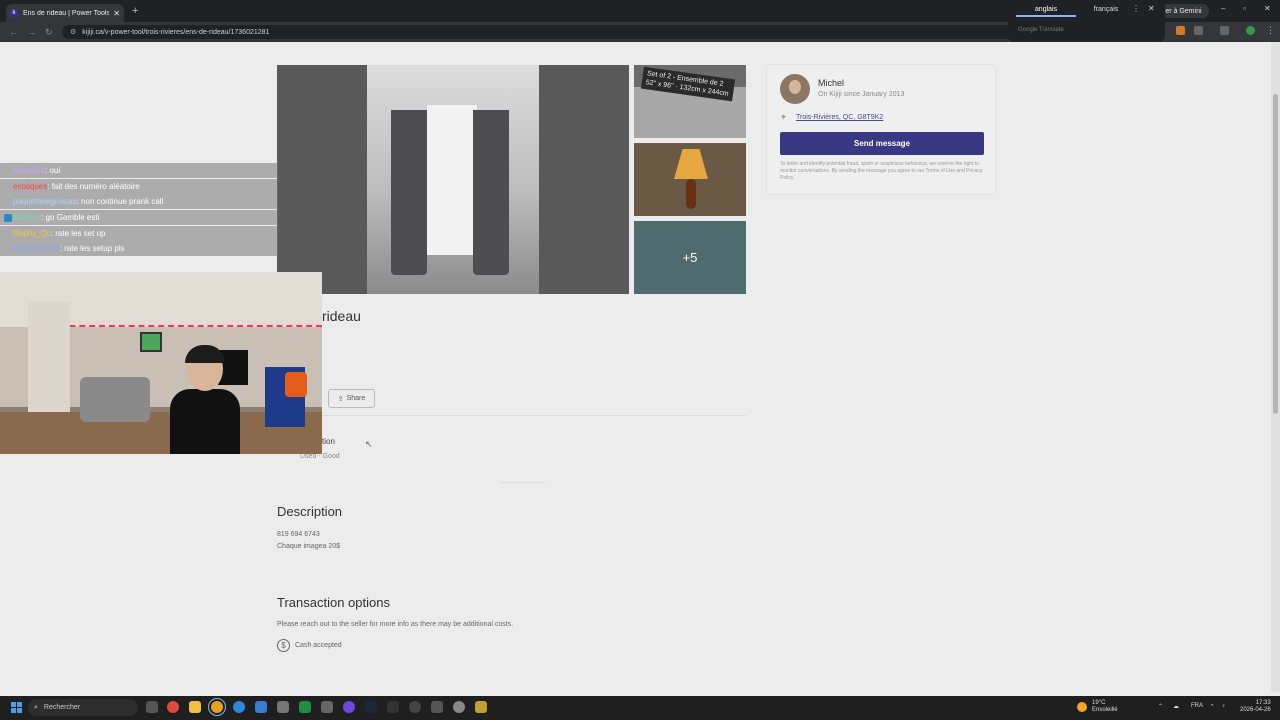 The image size is (1280, 720). What do you see at coordinates (1224, 30) in the screenshot?
I see `sidepanel-icon` at bounding box center [1224, 30].